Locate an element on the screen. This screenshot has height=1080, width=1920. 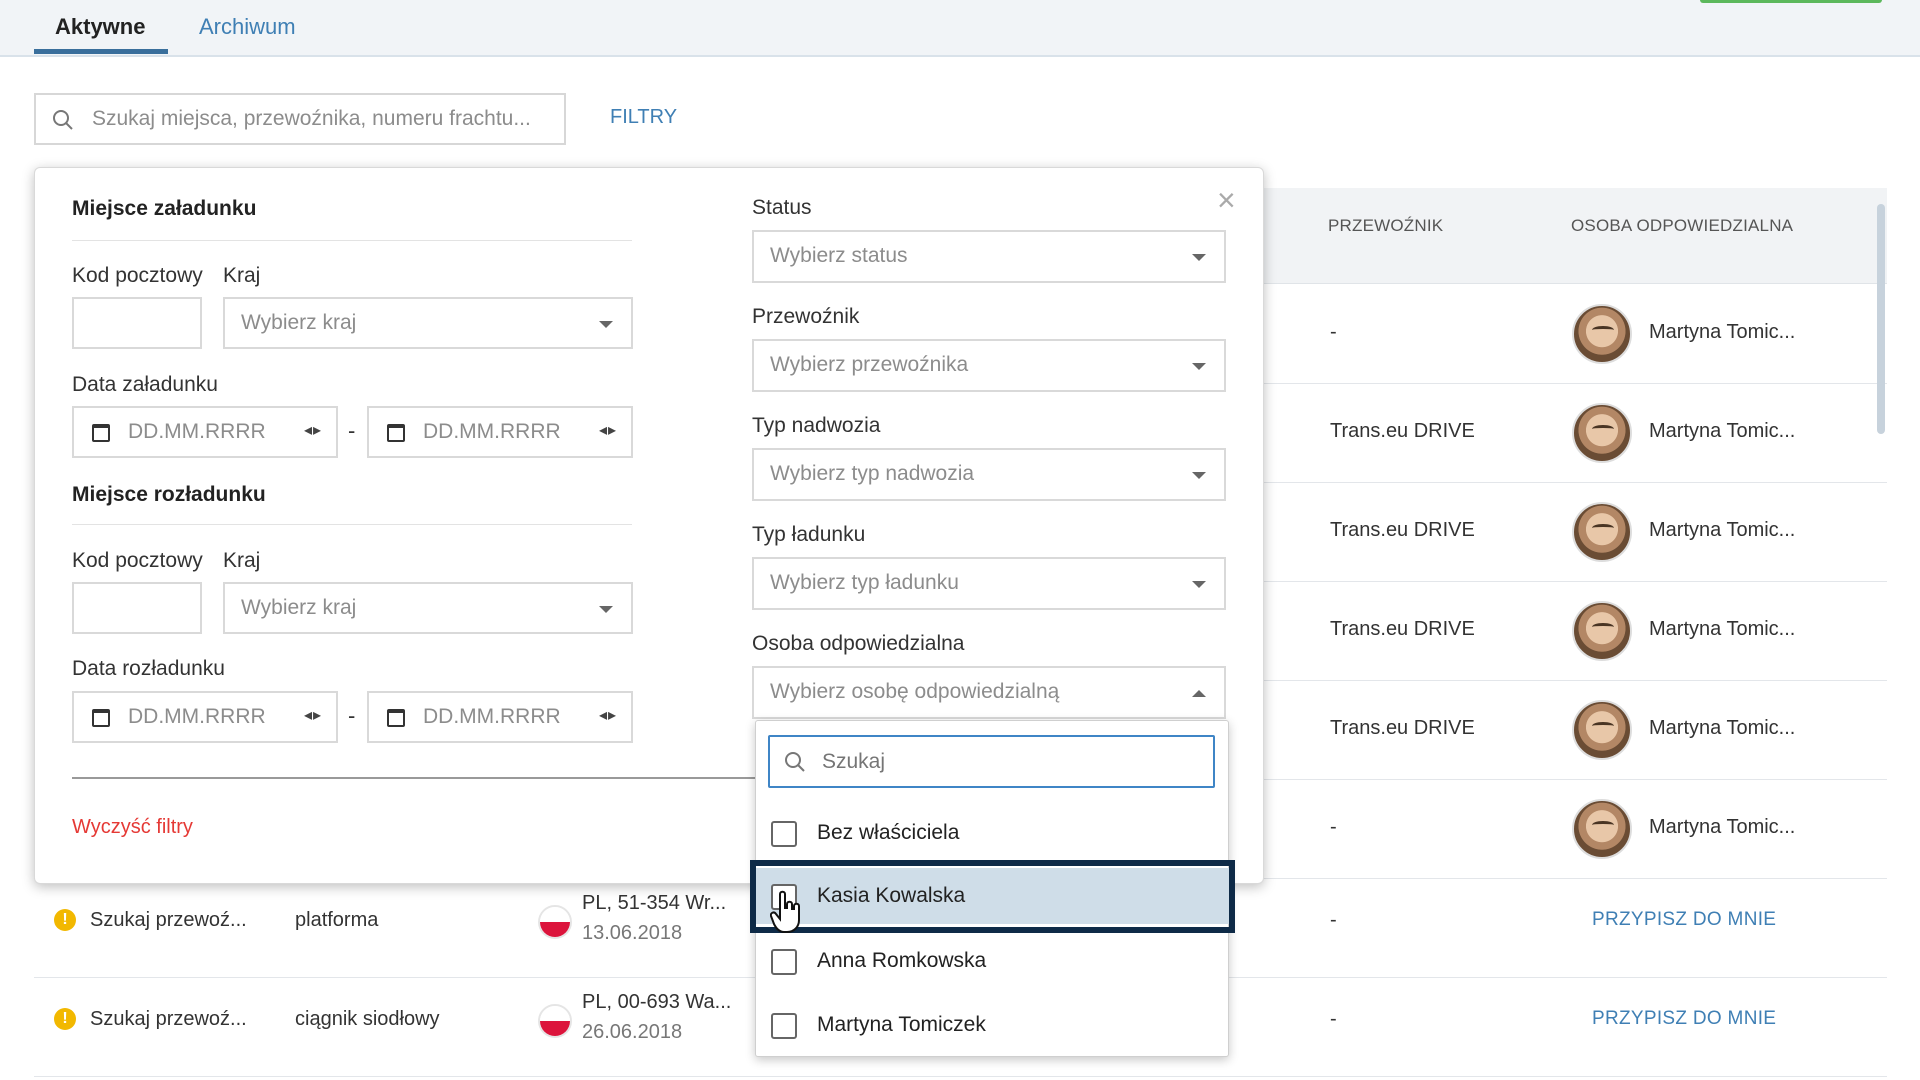
option-anna-romkowska: Anna Romkowska is located at coordinates (992, 961).